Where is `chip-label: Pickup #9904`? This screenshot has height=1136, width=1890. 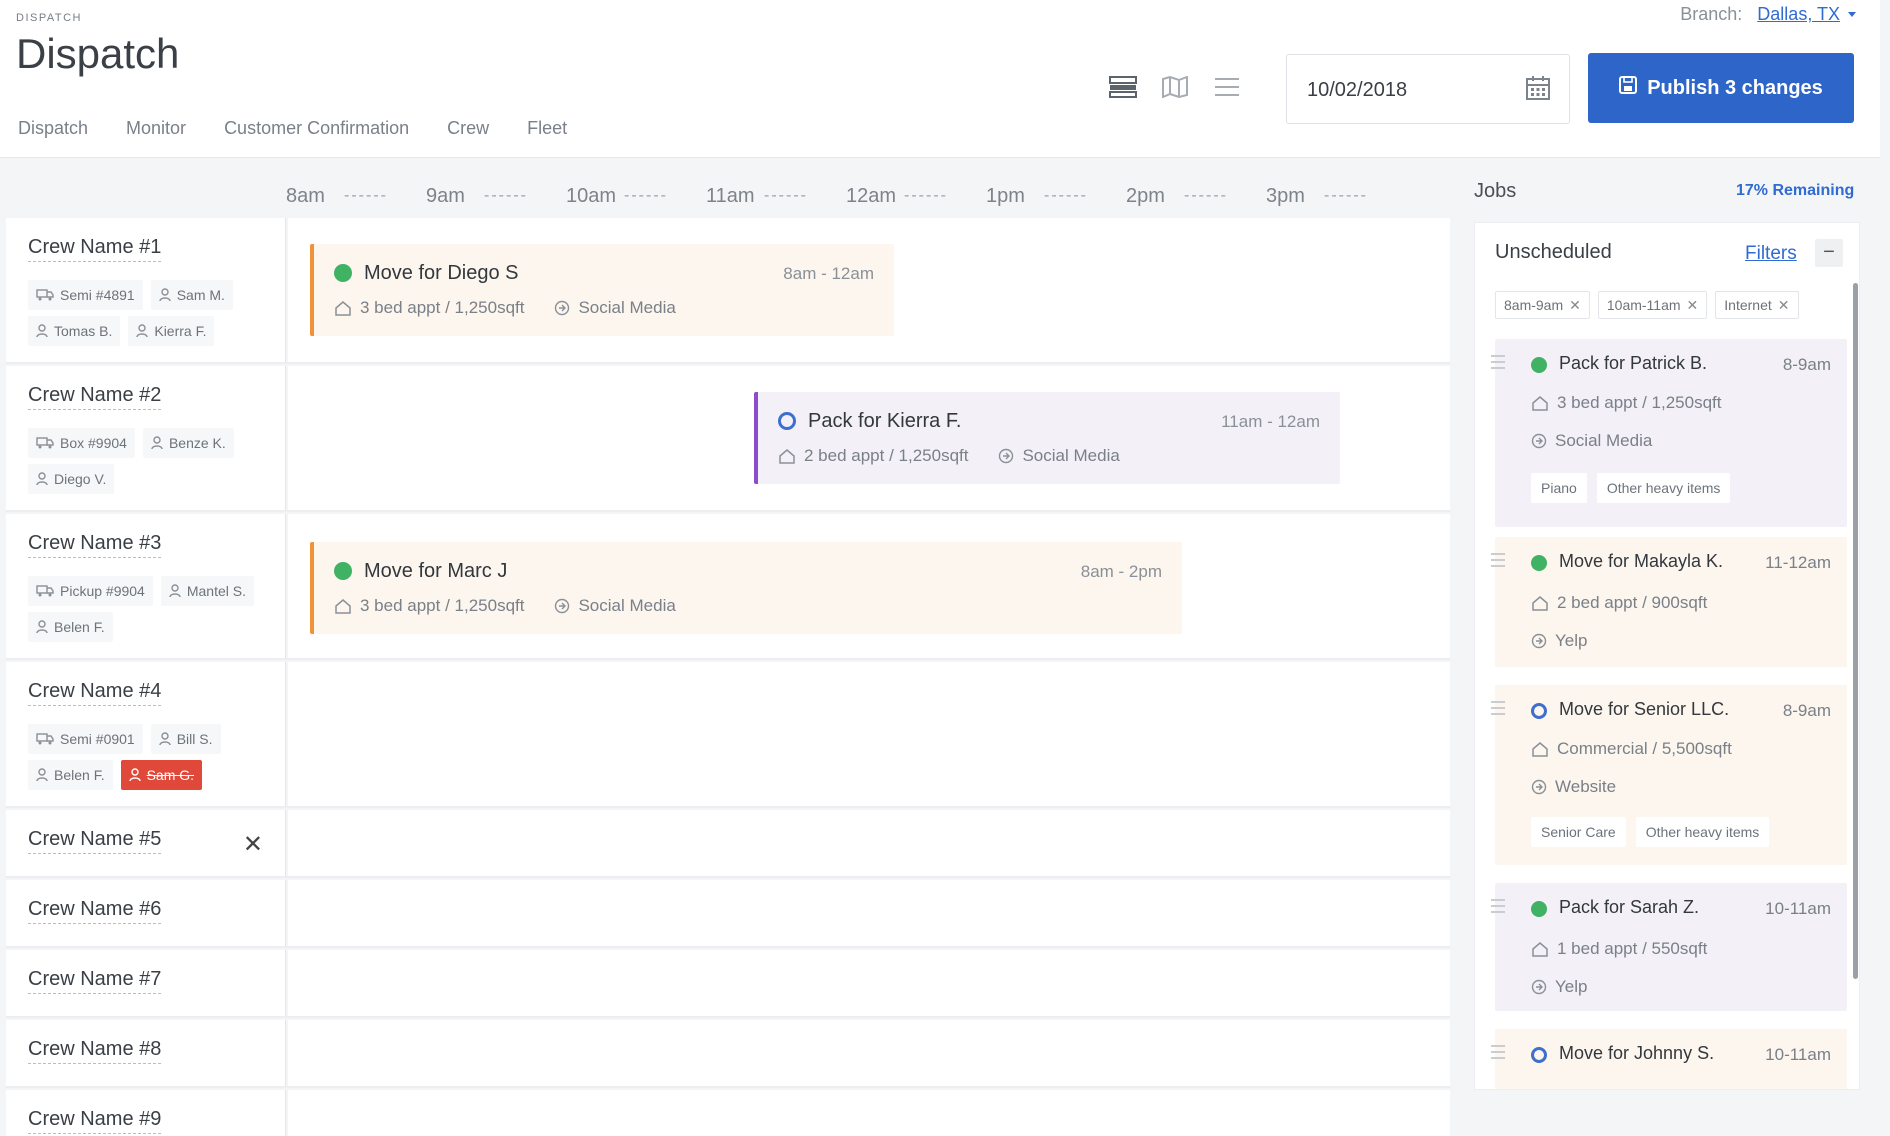 chip-label: Pickup #9904 is located at coordinates (102, 591).